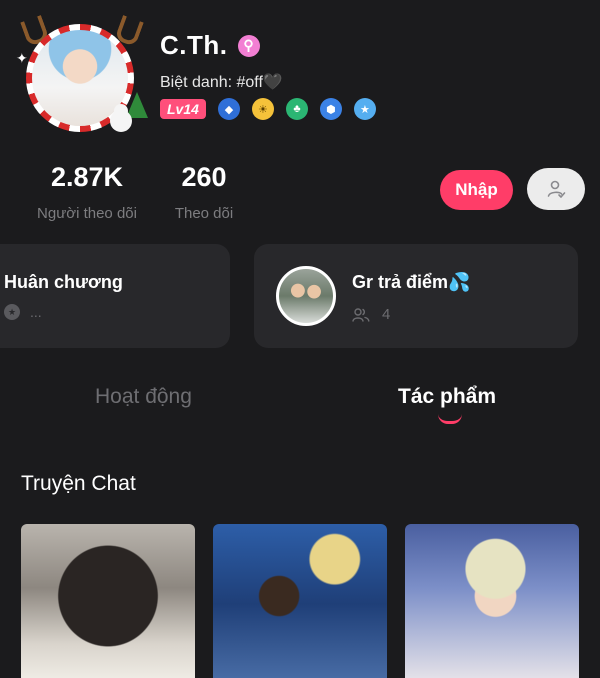 The width and height of the screenshot is (600, 678). What do you see at coordinates (450, 419) in the screenshot?
I see `active-tab-indicator` at bounding box center [450, 419].